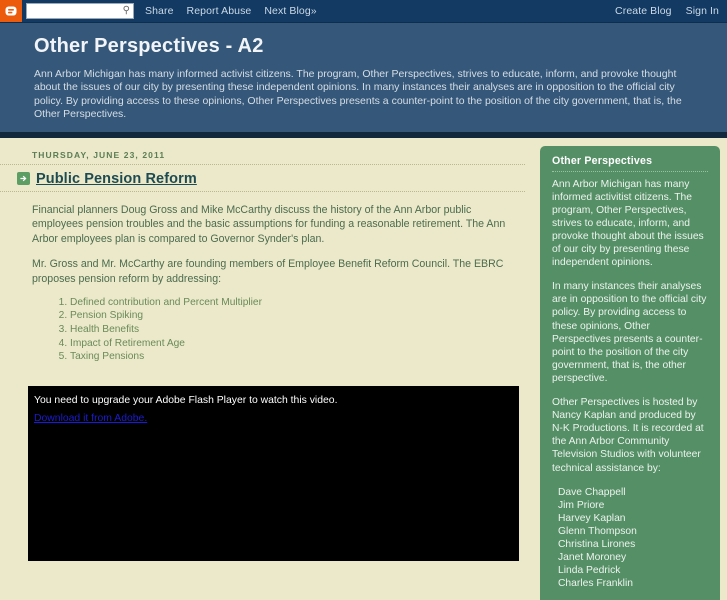 The height and width of the screenshot is (600, 727). I want to click on report-abuse-link: Report Abuse, so click(219, 11).